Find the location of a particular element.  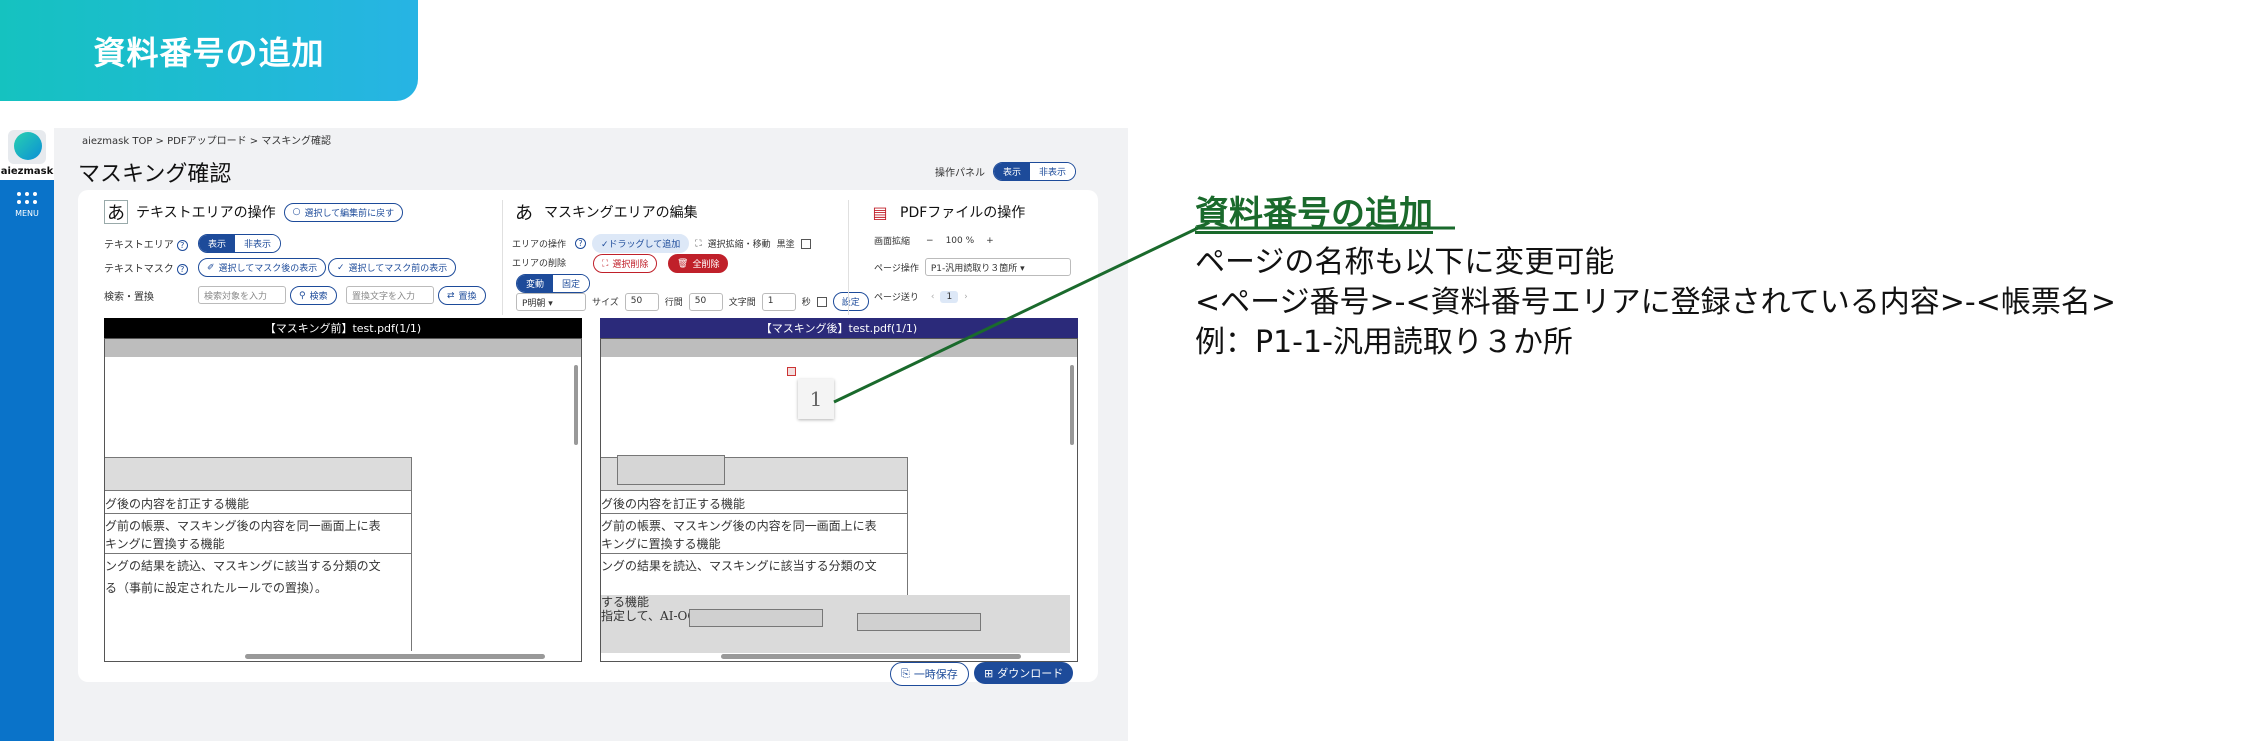

callout-line: <ページ番号>-<資料番号エリアに登録されている内容>-<帳票名> is located at coordinates (1655, 302).